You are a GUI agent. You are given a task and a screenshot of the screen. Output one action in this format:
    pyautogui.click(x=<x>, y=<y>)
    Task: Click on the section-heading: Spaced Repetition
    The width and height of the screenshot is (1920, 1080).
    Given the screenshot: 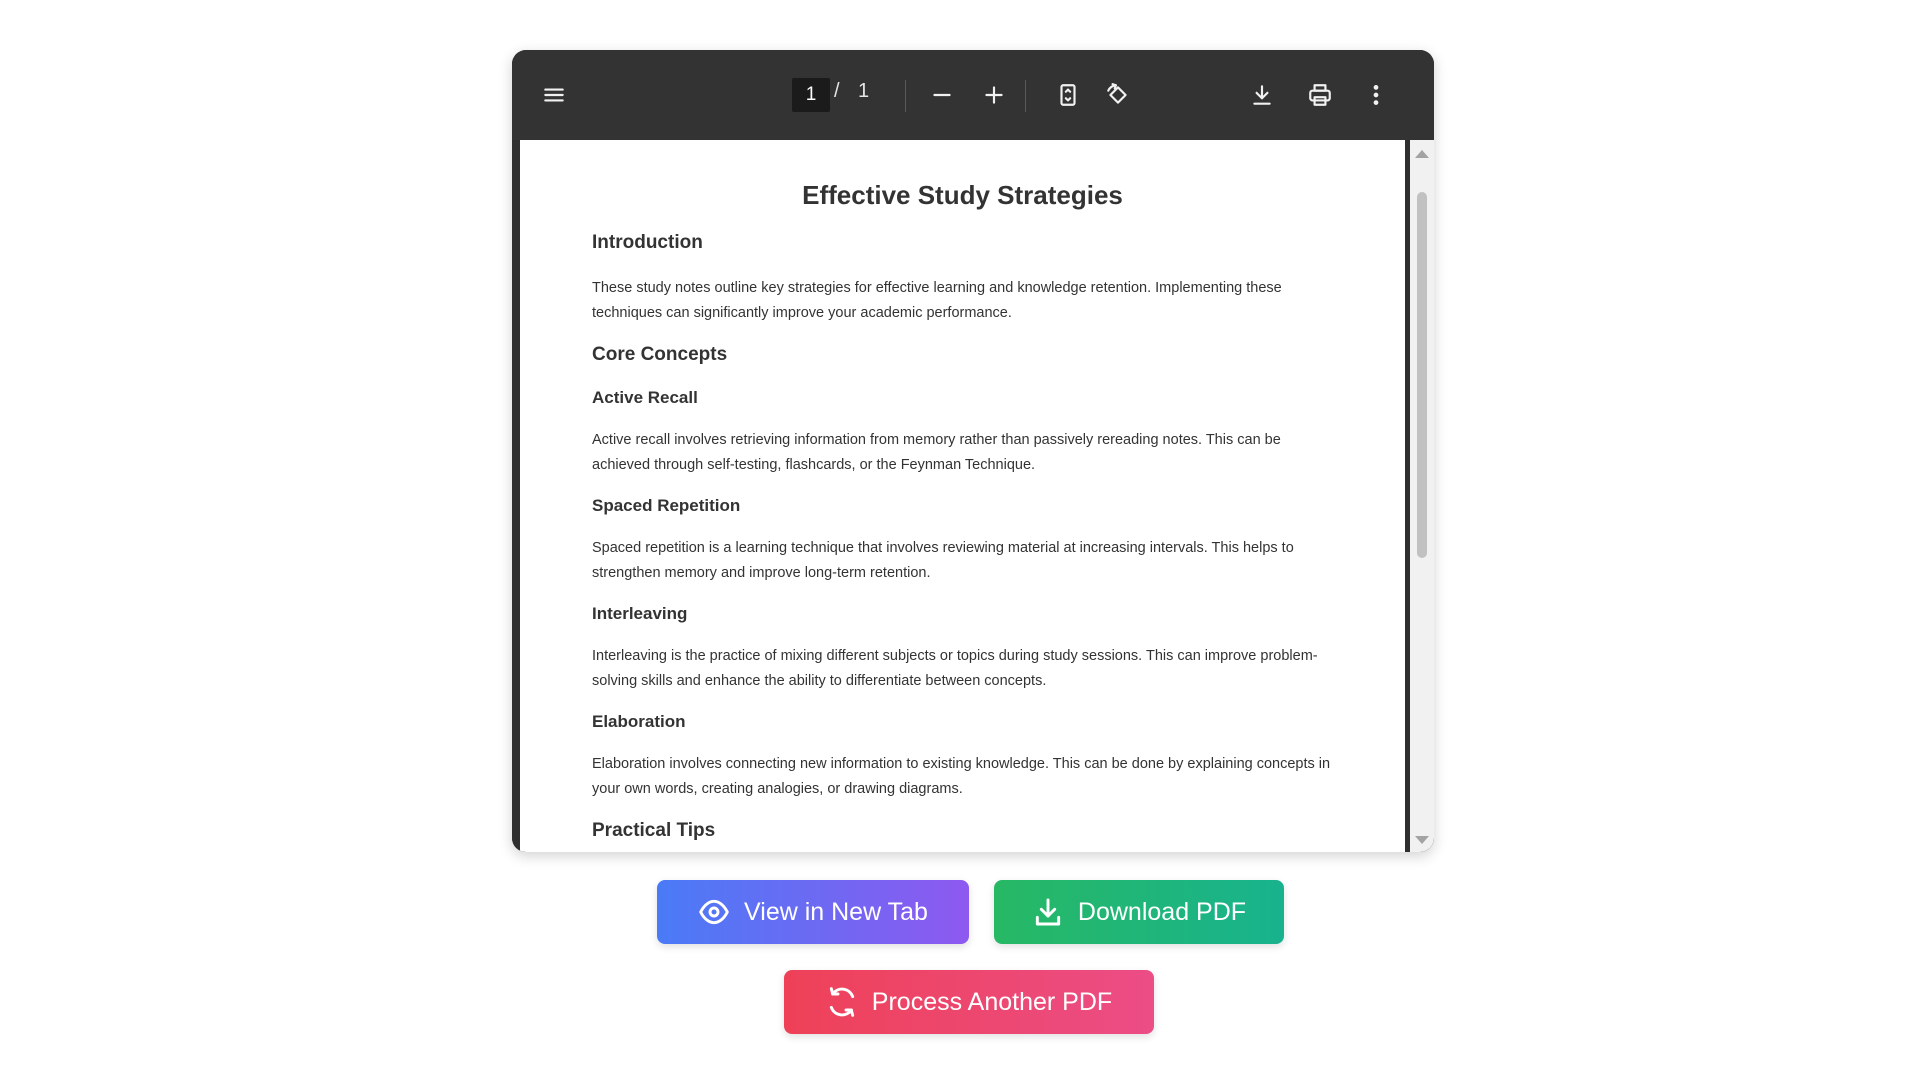 What is the action you would take?
    pyautogui.click(x=666, y=505)
    